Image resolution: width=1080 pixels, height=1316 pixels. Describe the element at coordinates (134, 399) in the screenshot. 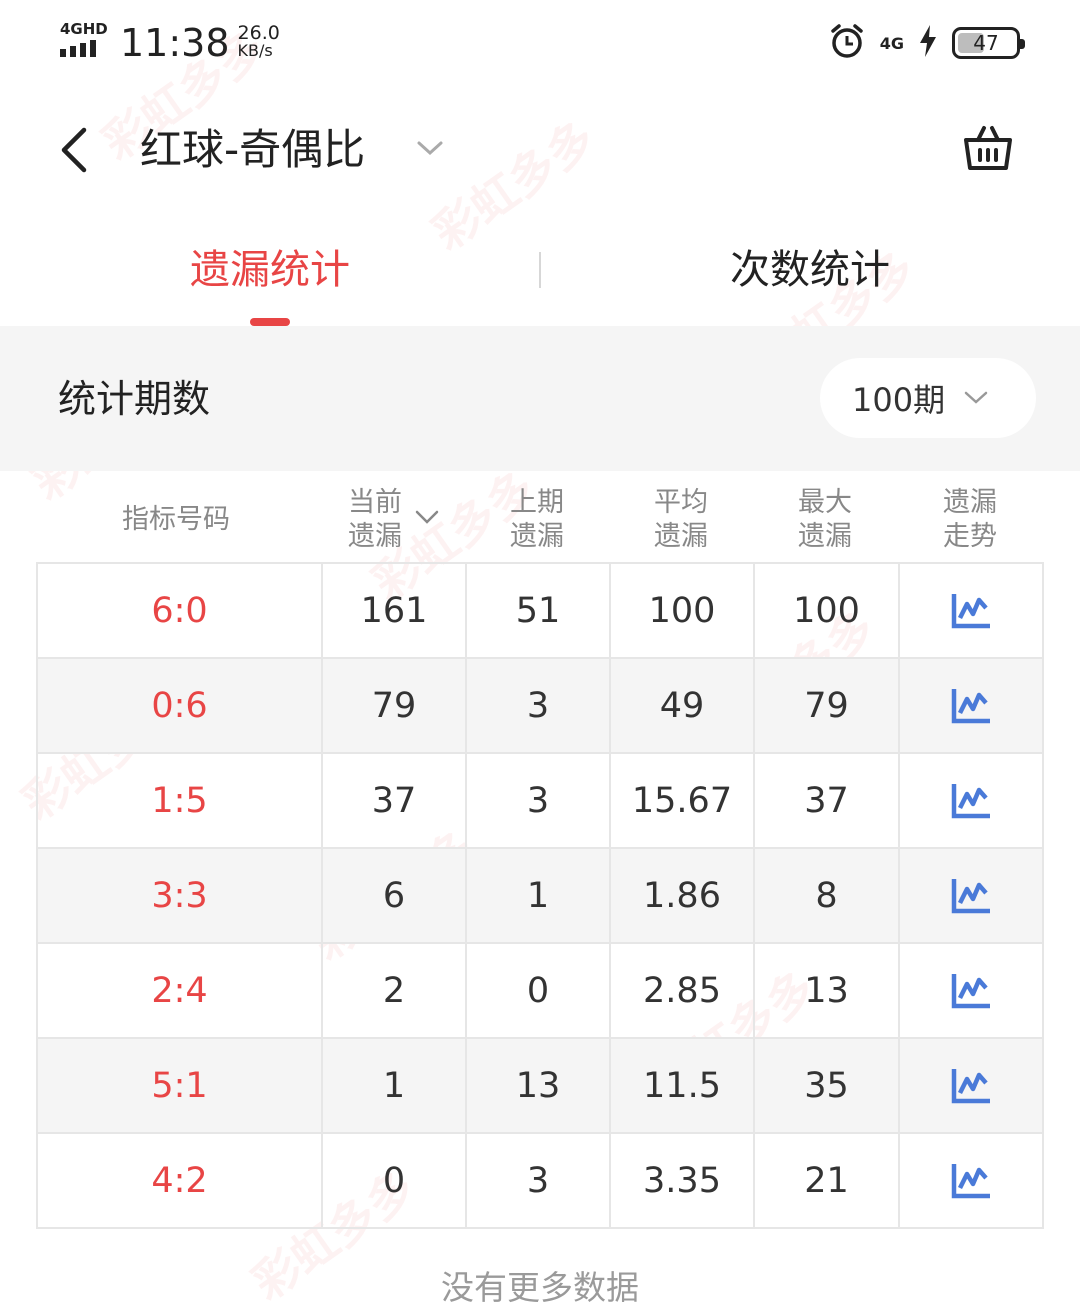

I see `period-label: 统计期数` at that location.